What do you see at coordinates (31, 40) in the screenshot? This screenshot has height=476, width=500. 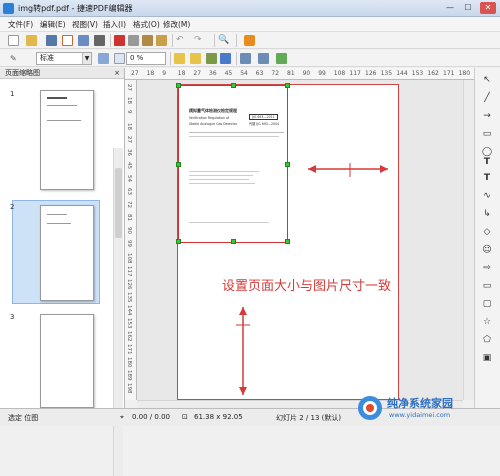 I see `open-folder-icon` at bounding box center [31, 40].